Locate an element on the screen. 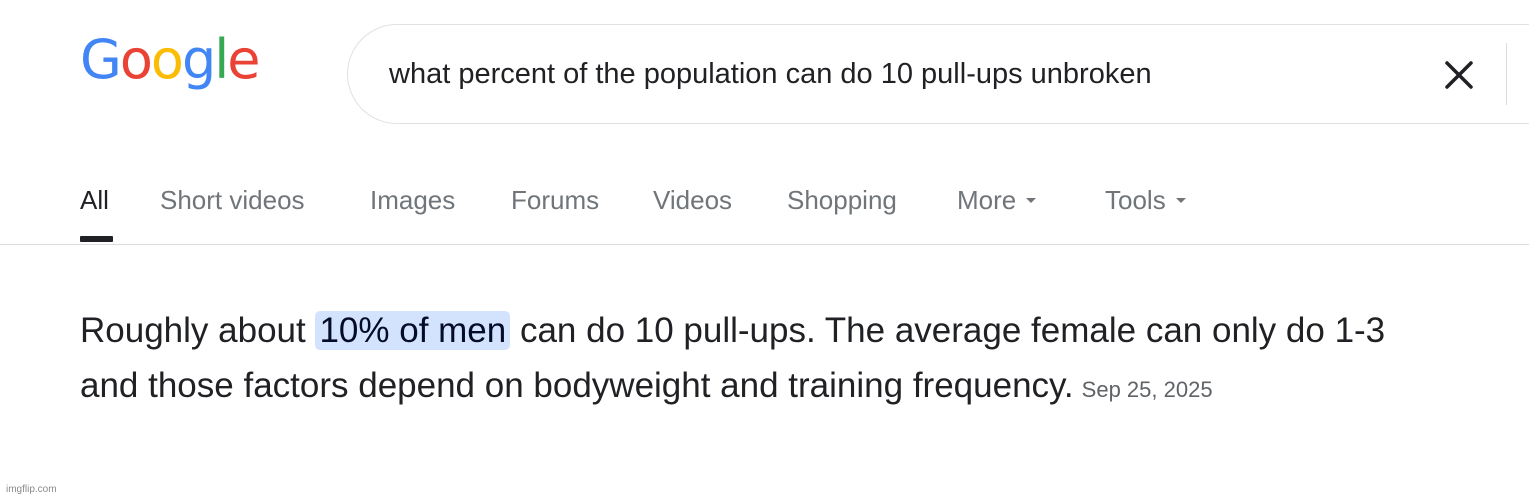 This screenshot has height=499, width=1529. active-tab-indicator is located at coordinates (96, 239).